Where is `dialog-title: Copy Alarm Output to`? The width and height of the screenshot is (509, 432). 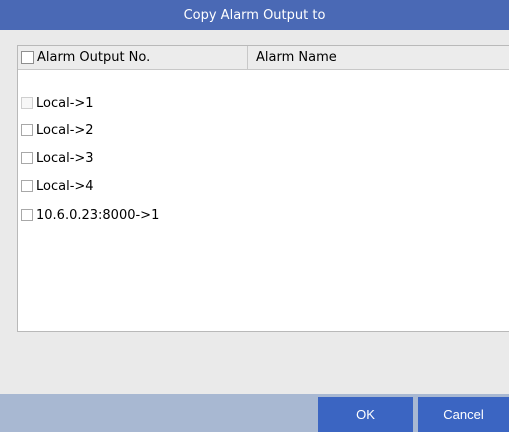 dialog-title: Copy Alarm Output to is located at coordinates (254, 15).